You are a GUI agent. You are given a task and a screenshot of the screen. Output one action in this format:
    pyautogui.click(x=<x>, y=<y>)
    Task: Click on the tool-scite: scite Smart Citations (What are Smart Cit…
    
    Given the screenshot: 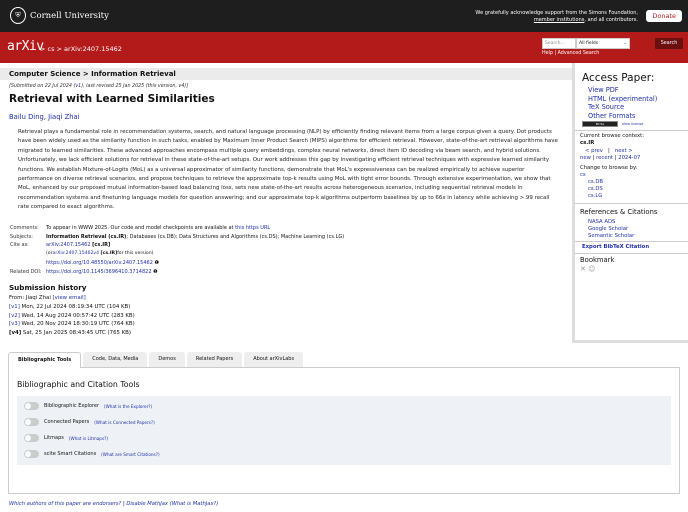 What is the action you would take?
    pyautogui.click(x=92, y=454)
    